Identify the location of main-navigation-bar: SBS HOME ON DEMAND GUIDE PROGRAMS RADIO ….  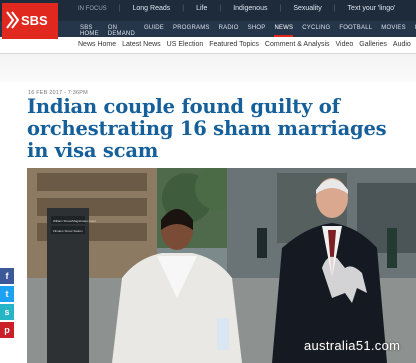
(208, 29).